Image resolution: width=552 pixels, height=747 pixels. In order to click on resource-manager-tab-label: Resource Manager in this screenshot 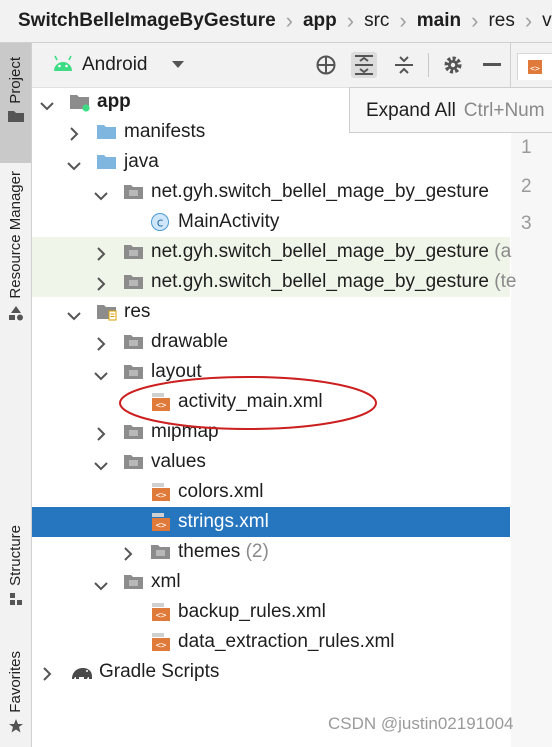, I will do `click(15, 235)`.